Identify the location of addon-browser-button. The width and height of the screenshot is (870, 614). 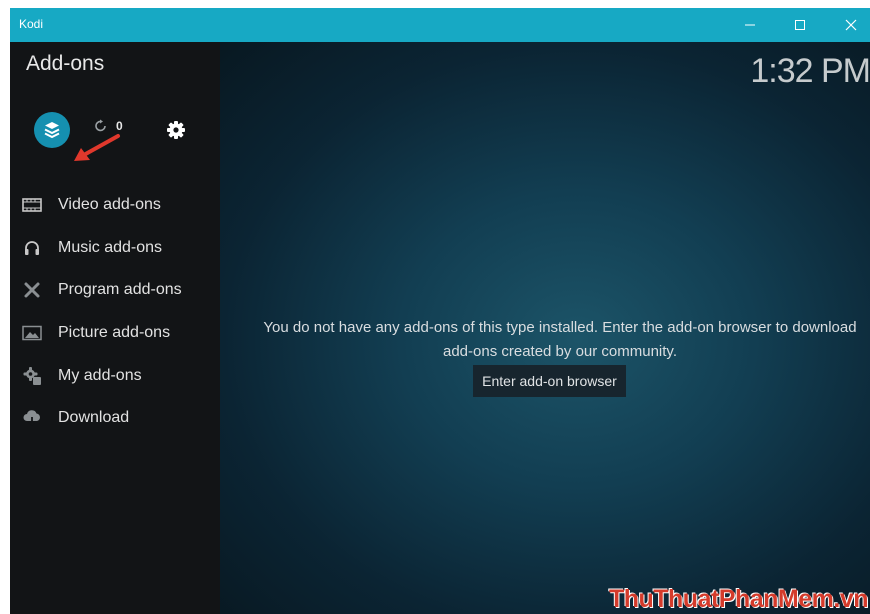
(52, 130).